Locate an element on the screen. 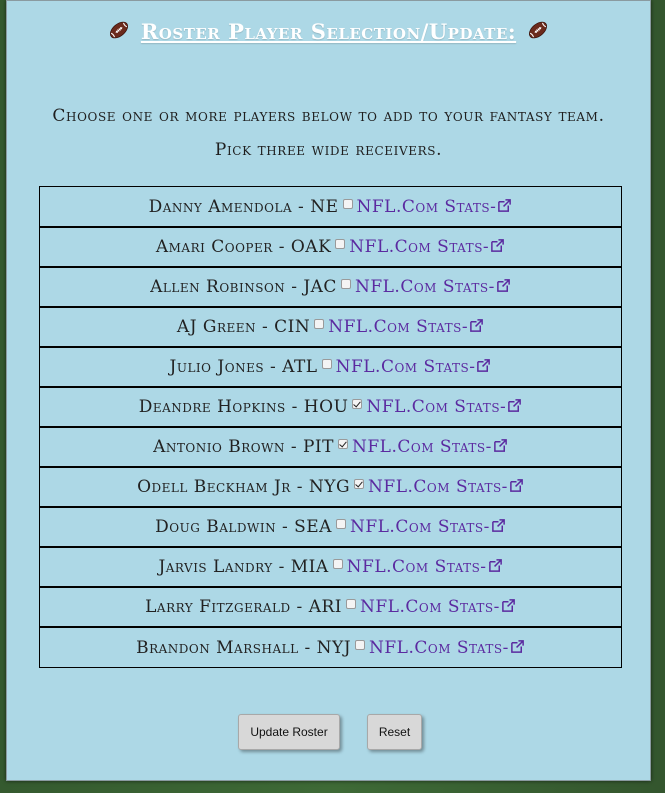 This screenshot has height=793, width=665. player-row: AJ Green - CIN NFL.Com Stats- is located at coordinates (330, 327).